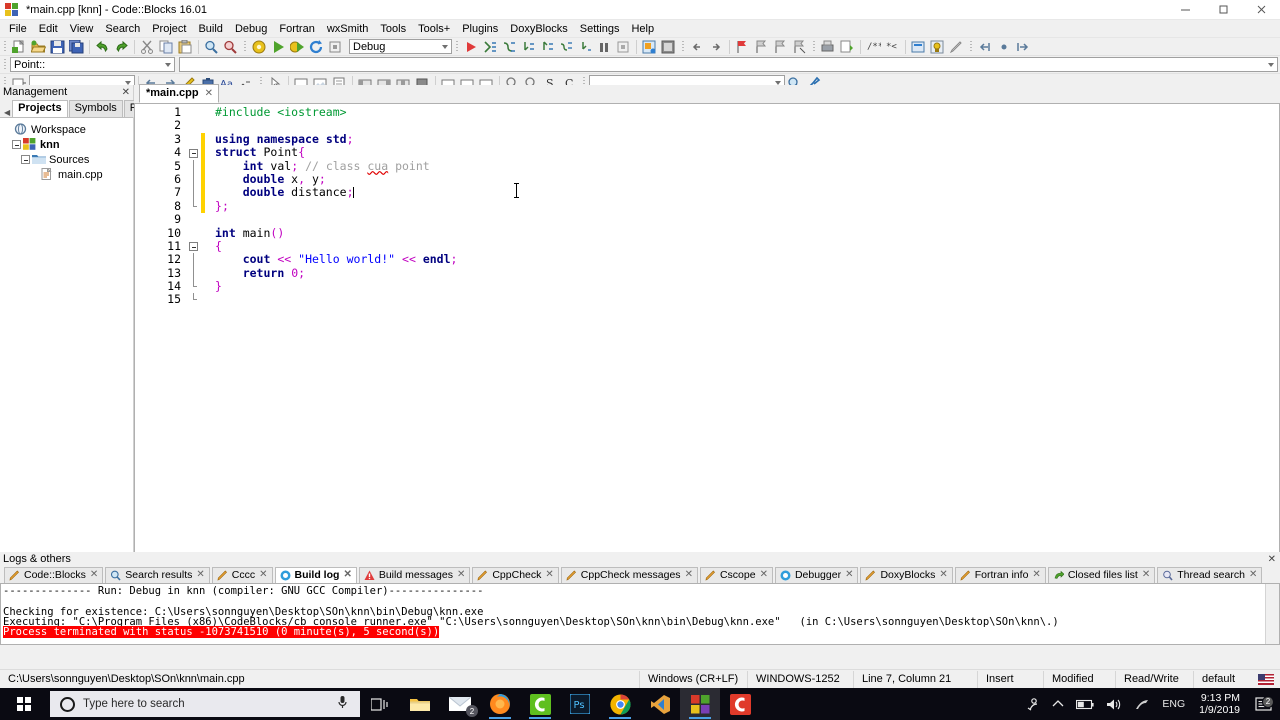 The height and width of the screenshot is (720, 1280). Describe the element at coordinates (1272, 614) in the screenshot. I see `log-scrollbar` at that location.